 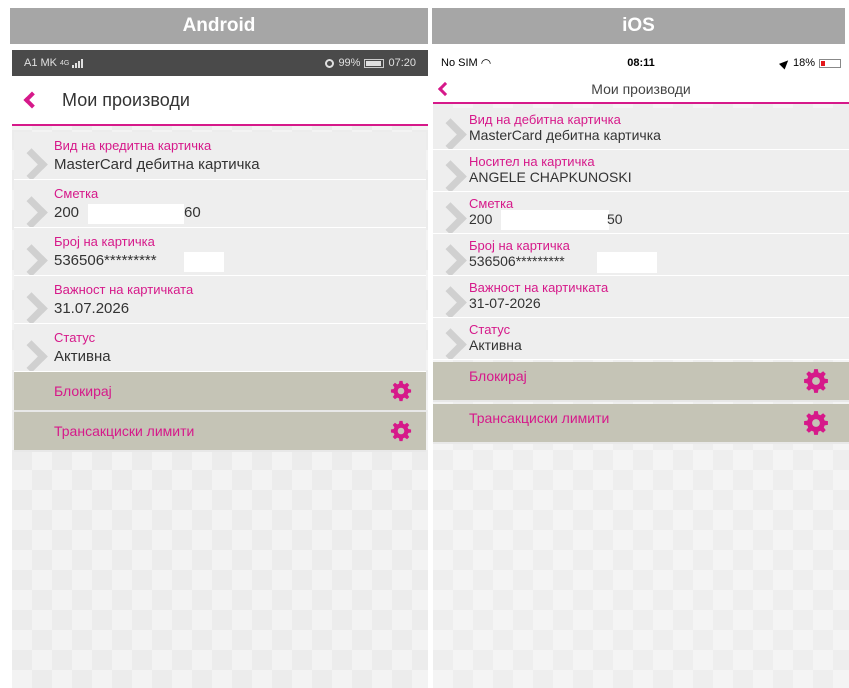 I want to click on location-icon, so click(x=784, y=63).